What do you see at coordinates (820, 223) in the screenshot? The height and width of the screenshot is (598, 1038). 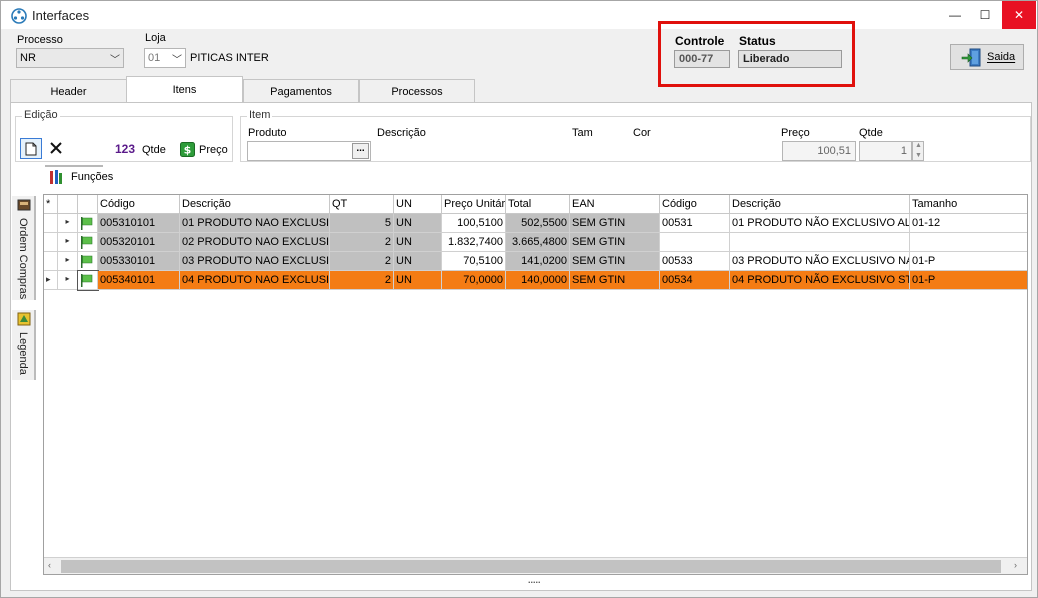 I see `cell-descricao-2: 01 PRODUTO NÃO EXCLUSIVO ALT` at bounding box center [820, 223].